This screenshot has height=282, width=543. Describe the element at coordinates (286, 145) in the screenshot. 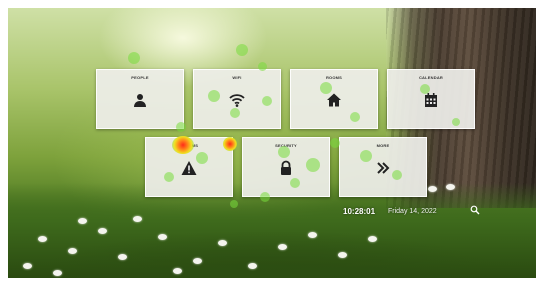

I see `tile-label-security: SECURITY` at that location.